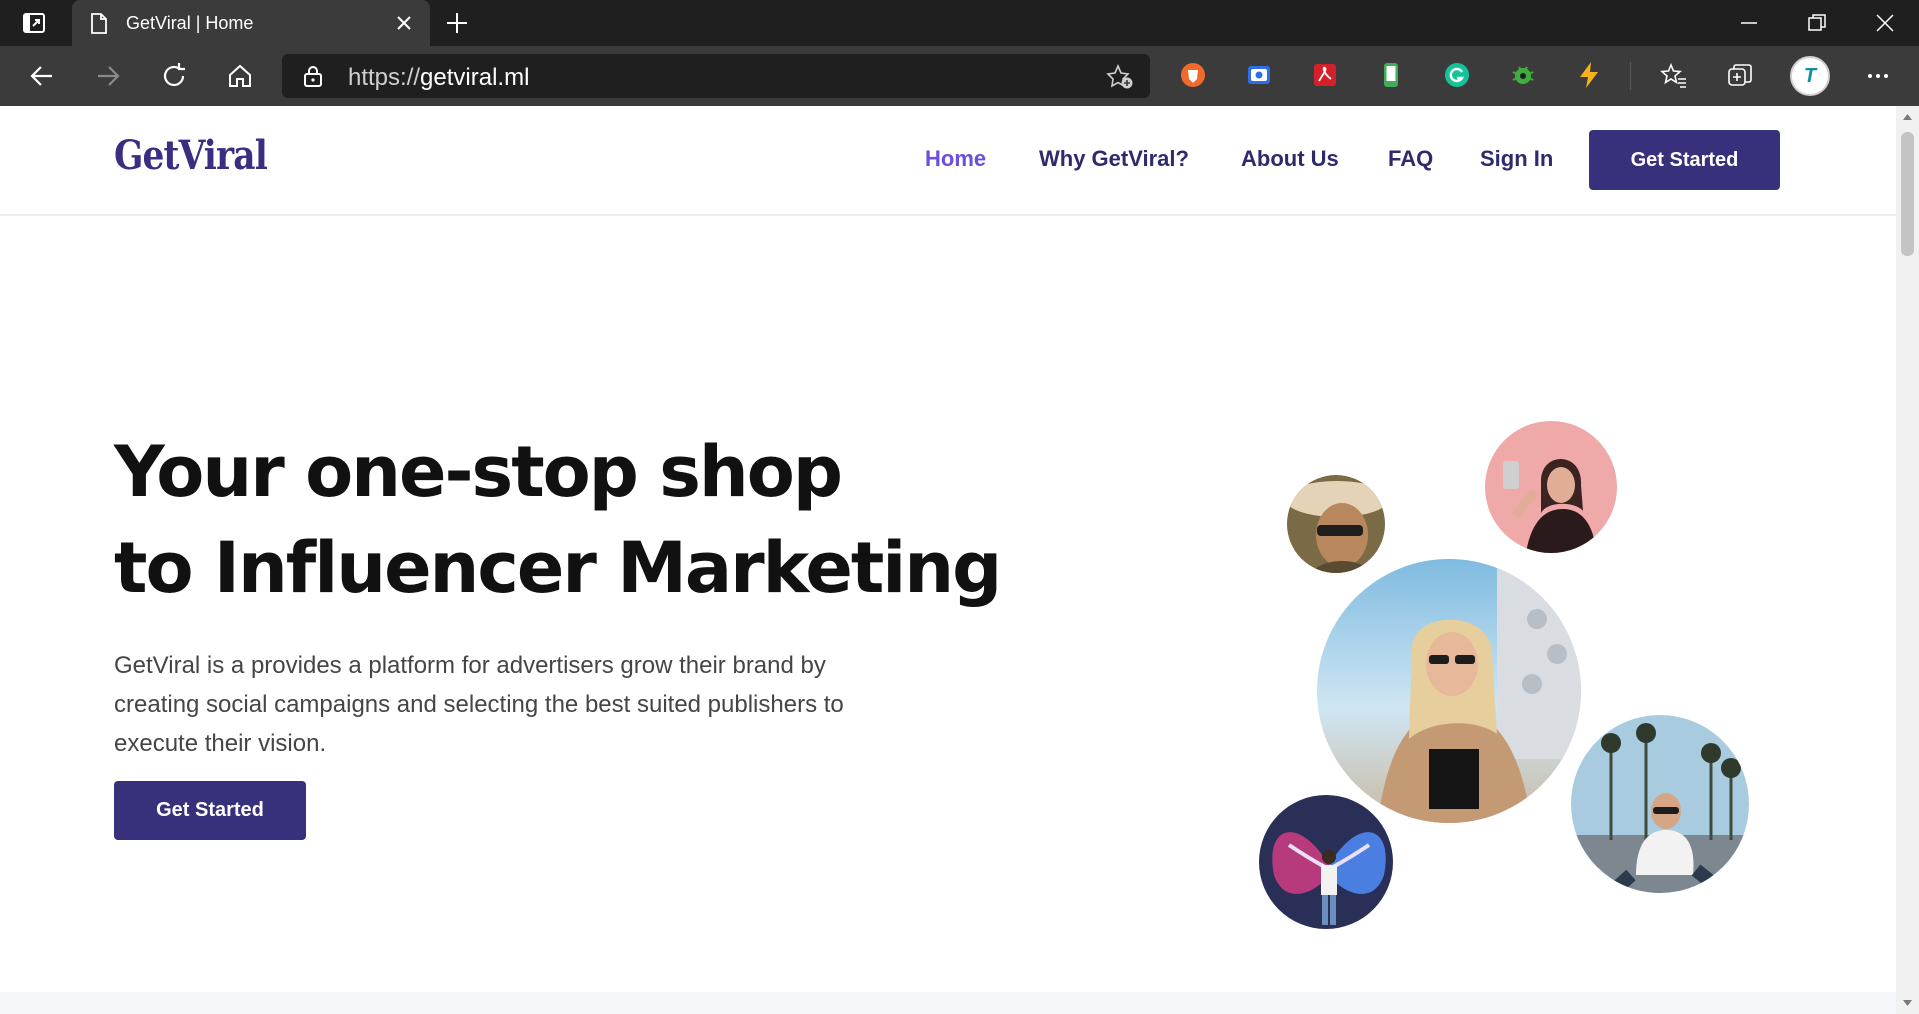 The image size is (1919, 1014). Describe the element at coordinates (1660, 804) in the screenshot. I see `influencer-photo-palms` at that location.